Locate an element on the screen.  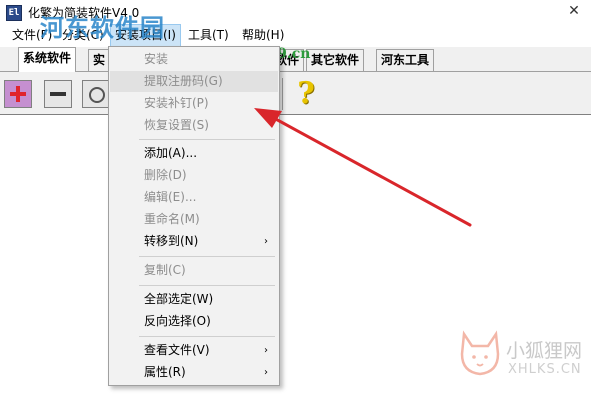
menu-item-move-to: 转移到(N) › is located at coordinates (194, 241).